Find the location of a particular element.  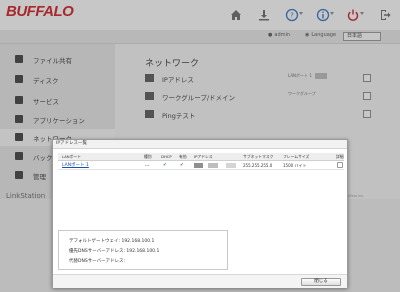

frame-size-cell: 1500 バイト is located at coordinates (295, 165).